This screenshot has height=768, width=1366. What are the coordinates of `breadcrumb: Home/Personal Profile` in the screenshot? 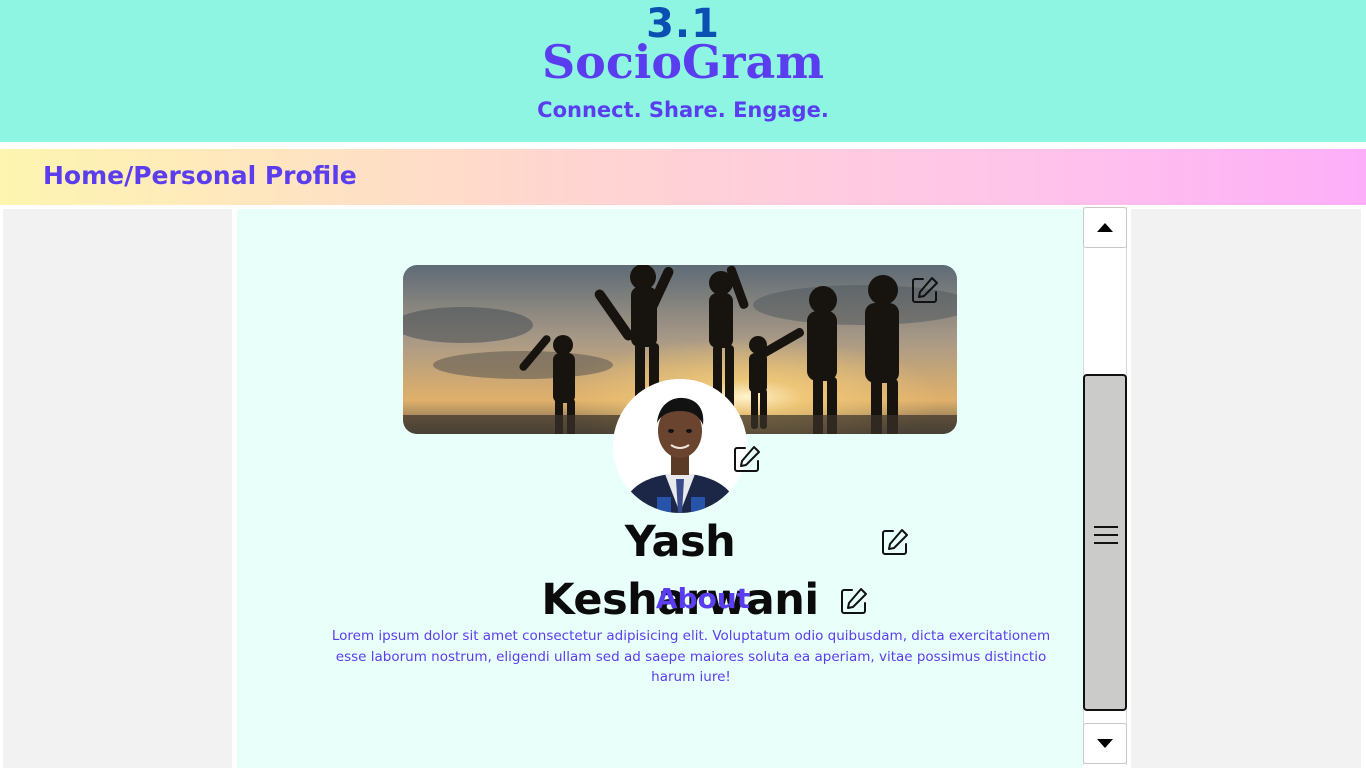 It's located at (200, 176).